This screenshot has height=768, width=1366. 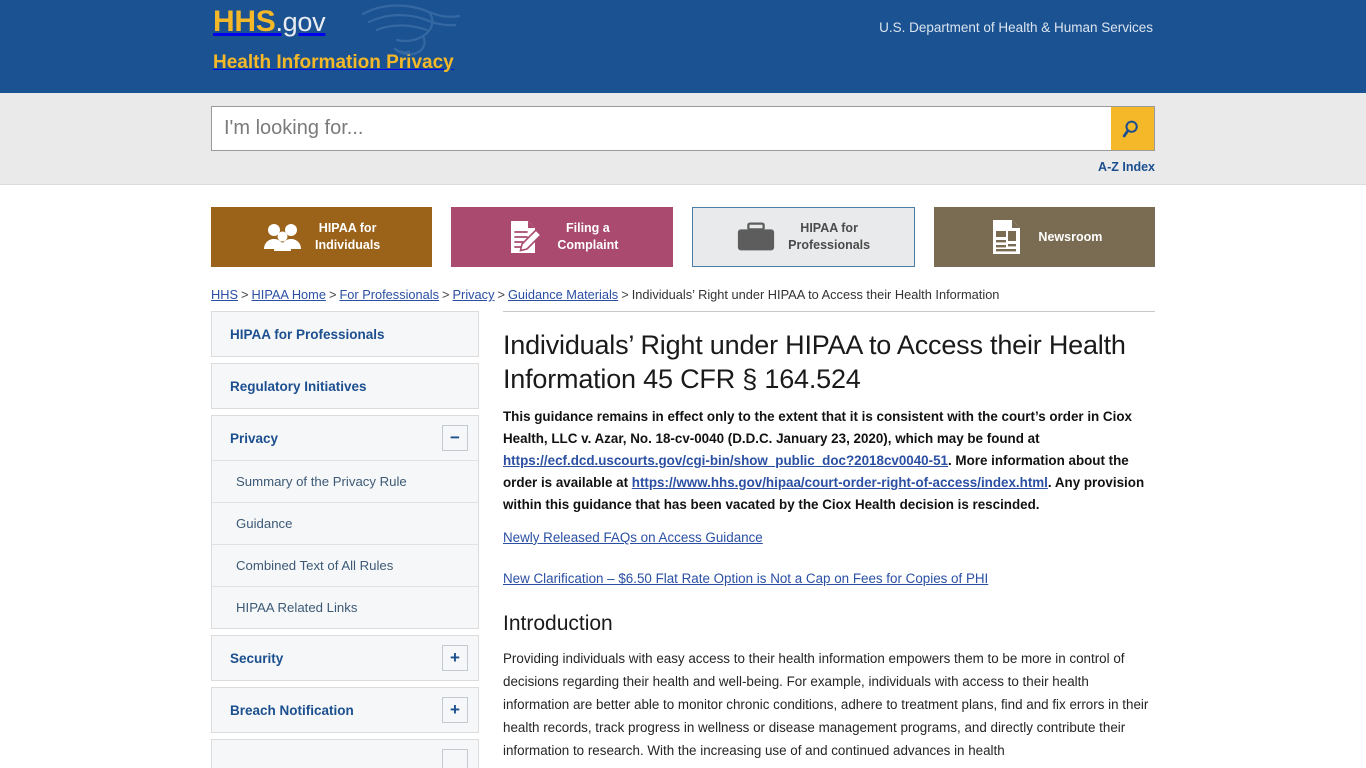 What do you see at coordinates (257, 658) in the screenshot?
I see `sidebar-item-label: Security` at bounding box center [257, 658].